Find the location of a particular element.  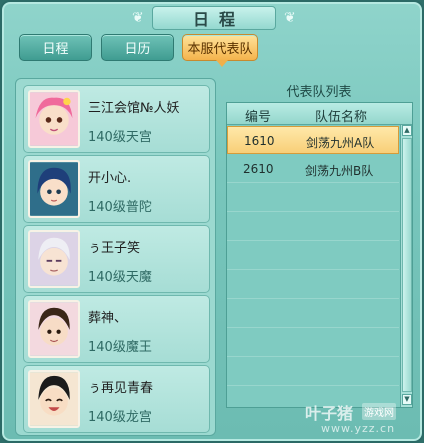

team-id: 1610 is located at coordinates (259, 141).